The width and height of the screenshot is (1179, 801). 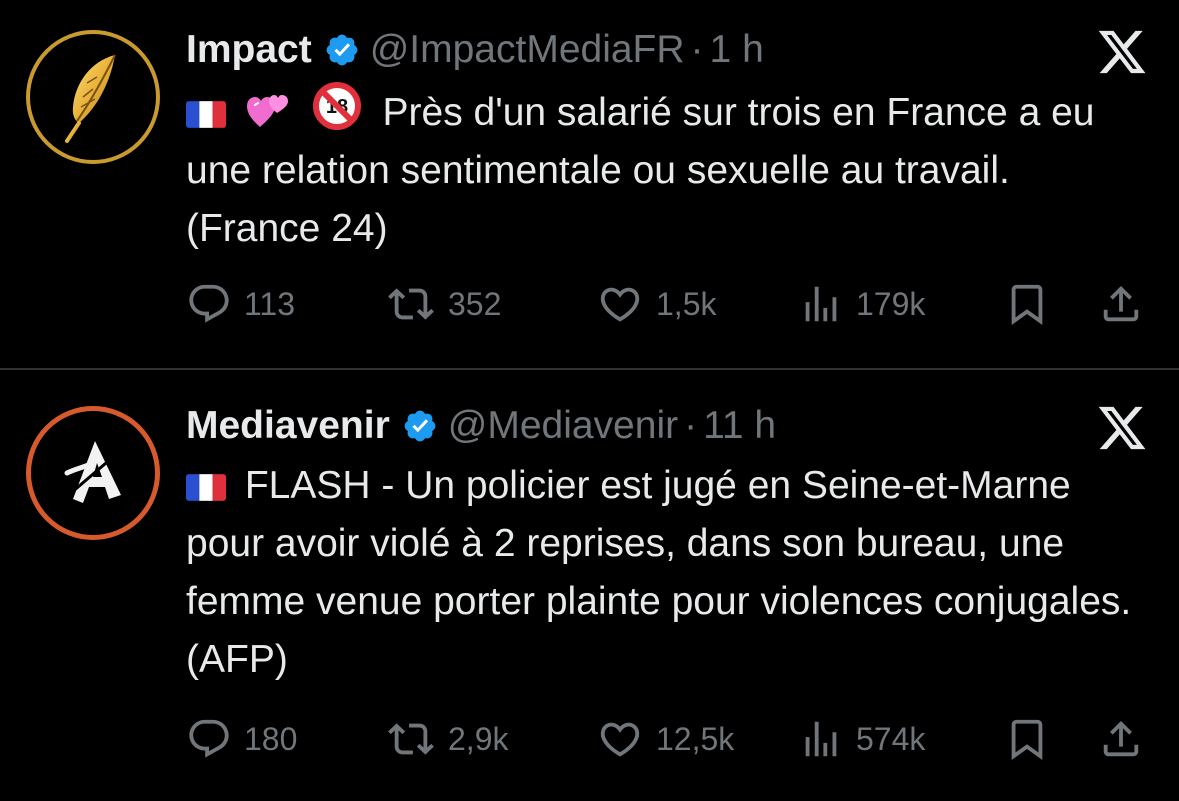 I want to click on views-count: 179k, so click(x=891, y=303).